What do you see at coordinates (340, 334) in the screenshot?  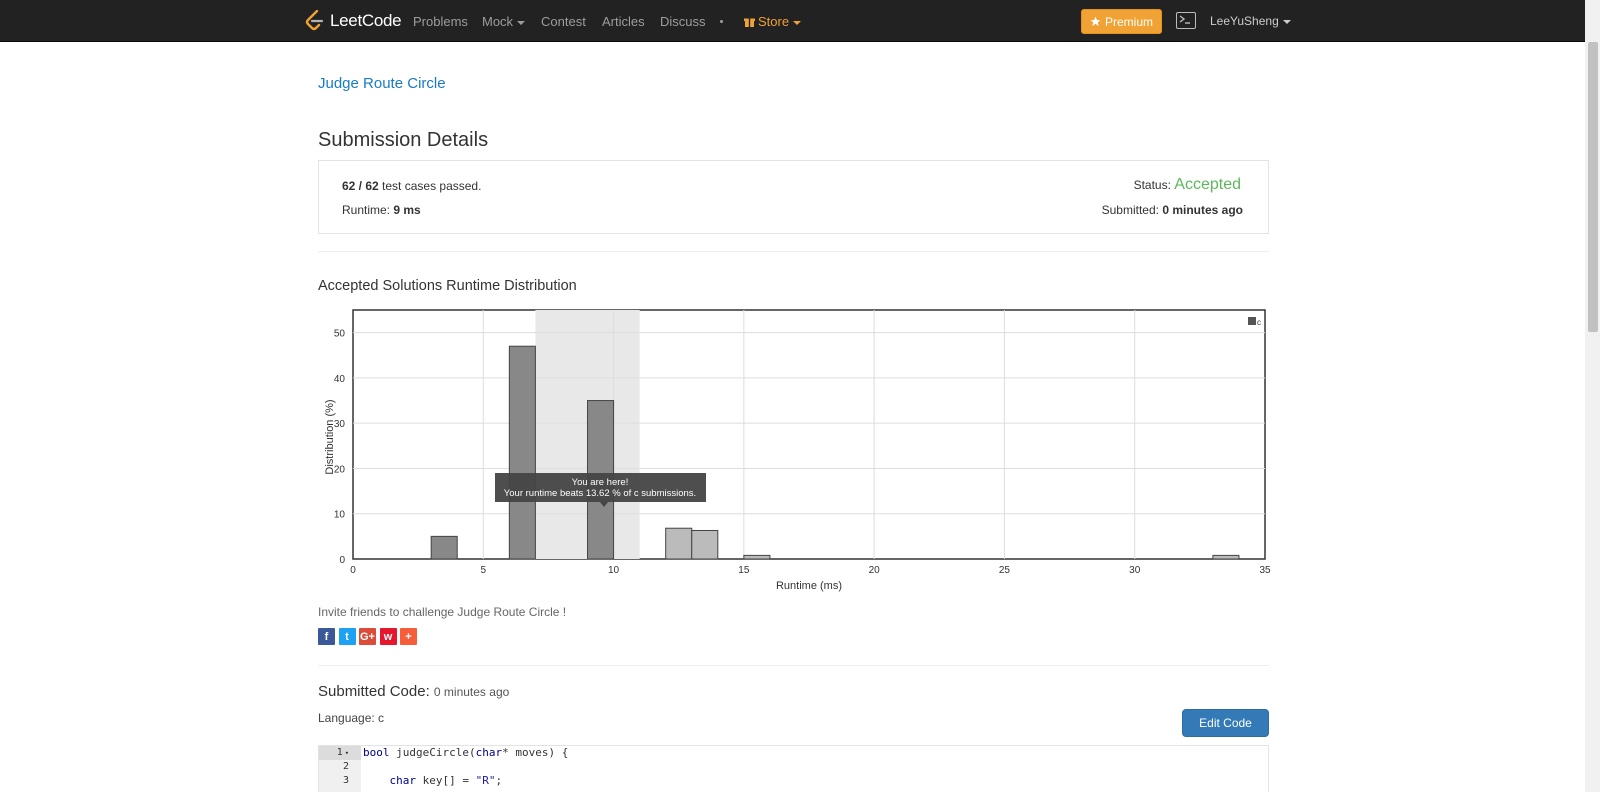 I see `y-tick-label: 50` at bounding box center [340, 334].